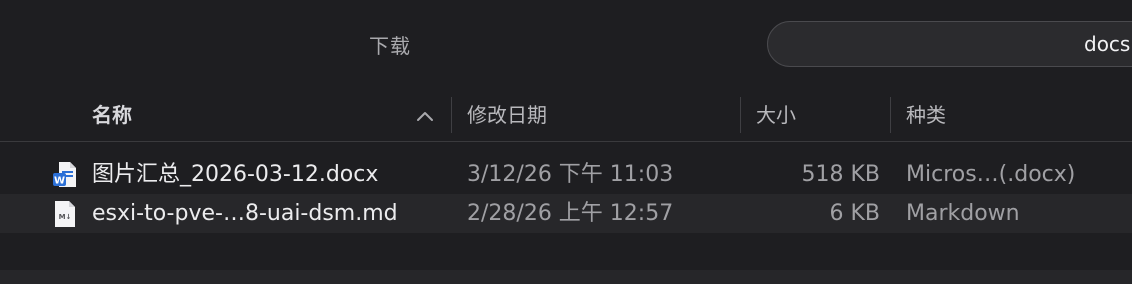  Describe the element at coordinates (112, 115) in the screenshot. I see `column-header-name: 名称` at that location.